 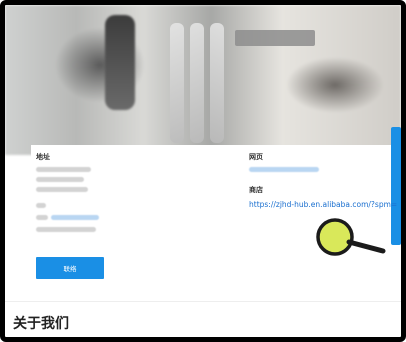 I want to click on homepage-link, so click(x=284, y=169).